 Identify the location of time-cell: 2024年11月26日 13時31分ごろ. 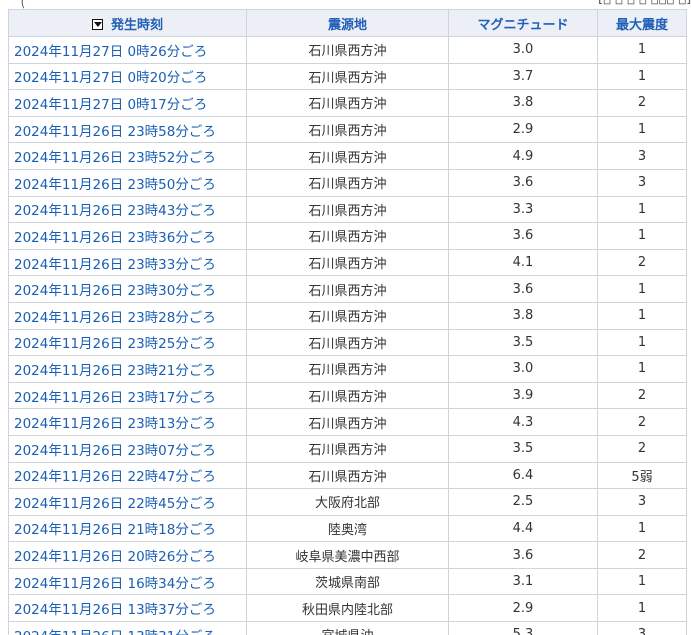
(127, 628).